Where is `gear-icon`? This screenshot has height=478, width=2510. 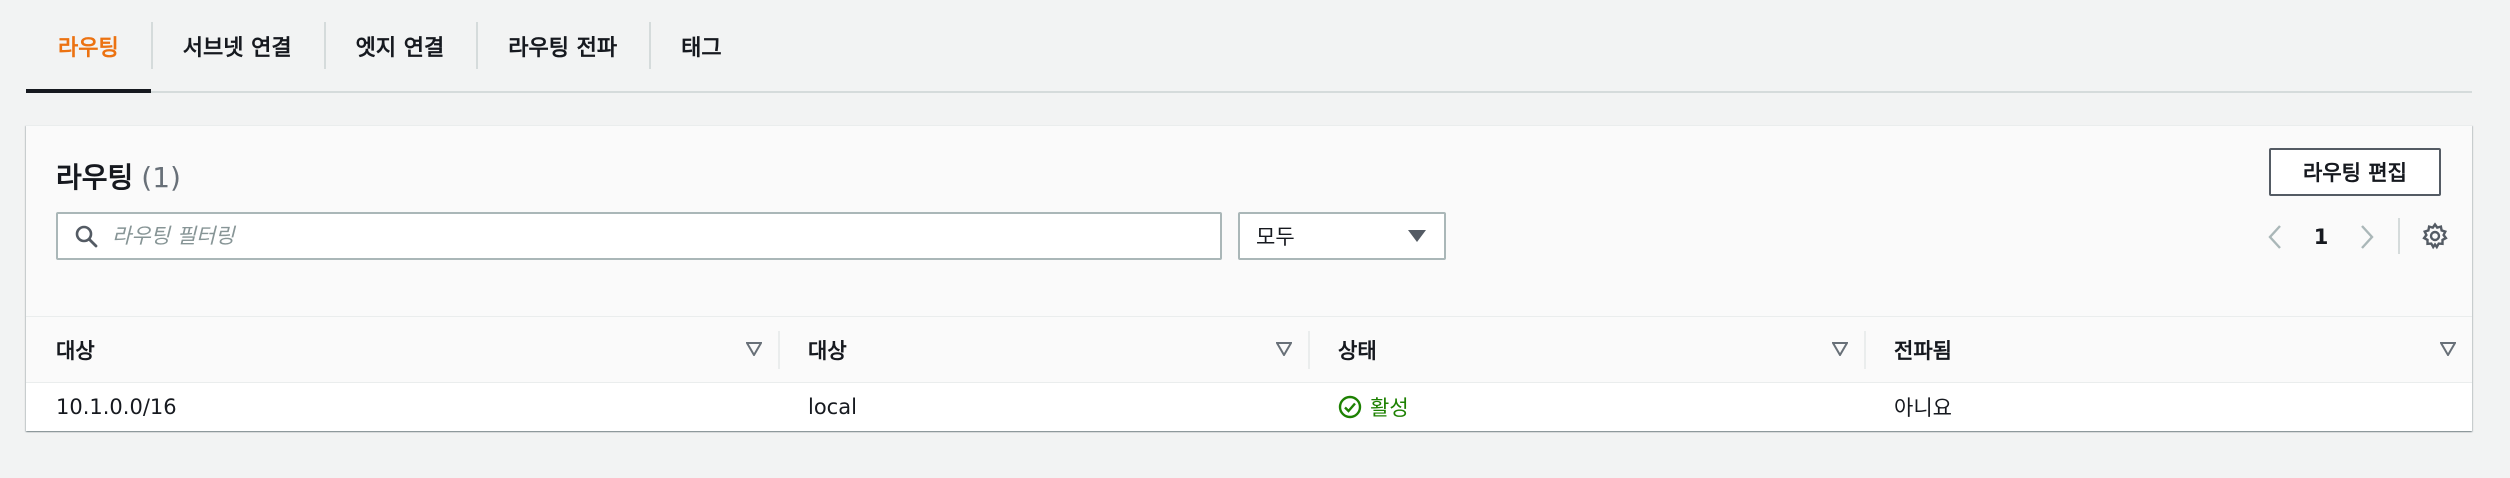
gear-icon is located at coordinates (2435, 236).